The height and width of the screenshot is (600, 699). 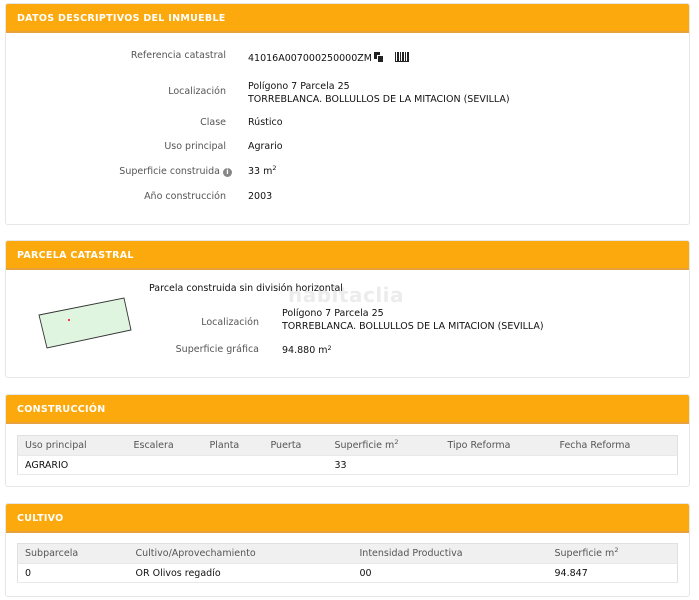 I want to click on cell-superficie: 33, so click(x=384, y=465).